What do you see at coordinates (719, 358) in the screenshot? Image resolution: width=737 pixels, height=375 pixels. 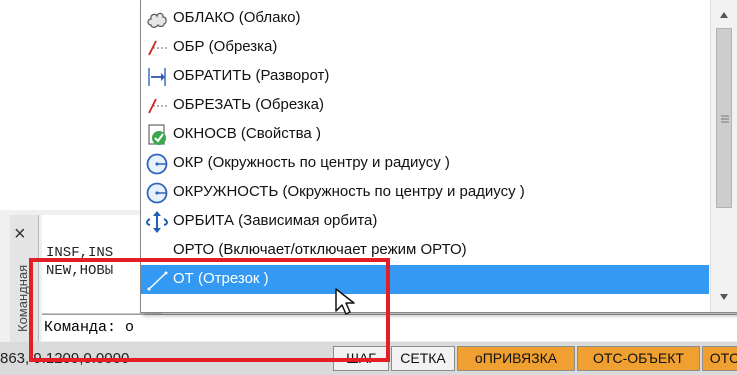 I see `ots-button: ОТС` at bounding box center [719, 358].